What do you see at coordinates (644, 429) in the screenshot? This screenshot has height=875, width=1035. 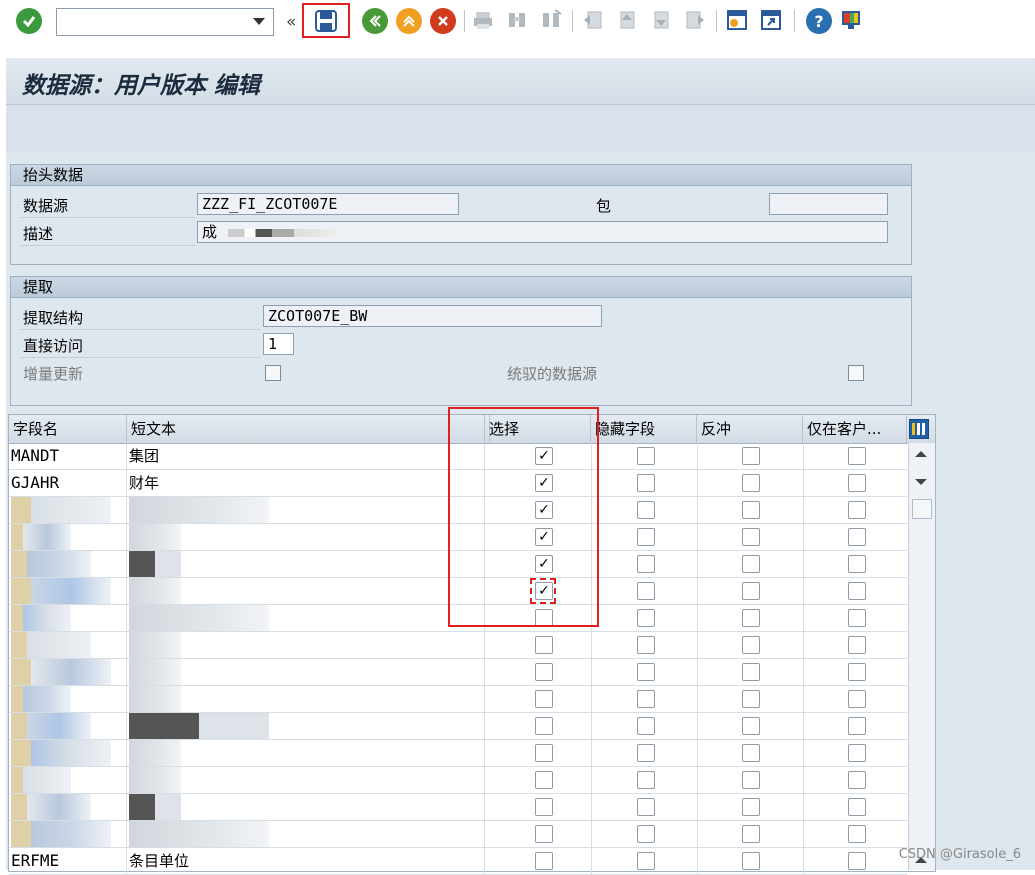 I see `column-header-hide-field: 隐藏字段` at bounding box center [644, 429].